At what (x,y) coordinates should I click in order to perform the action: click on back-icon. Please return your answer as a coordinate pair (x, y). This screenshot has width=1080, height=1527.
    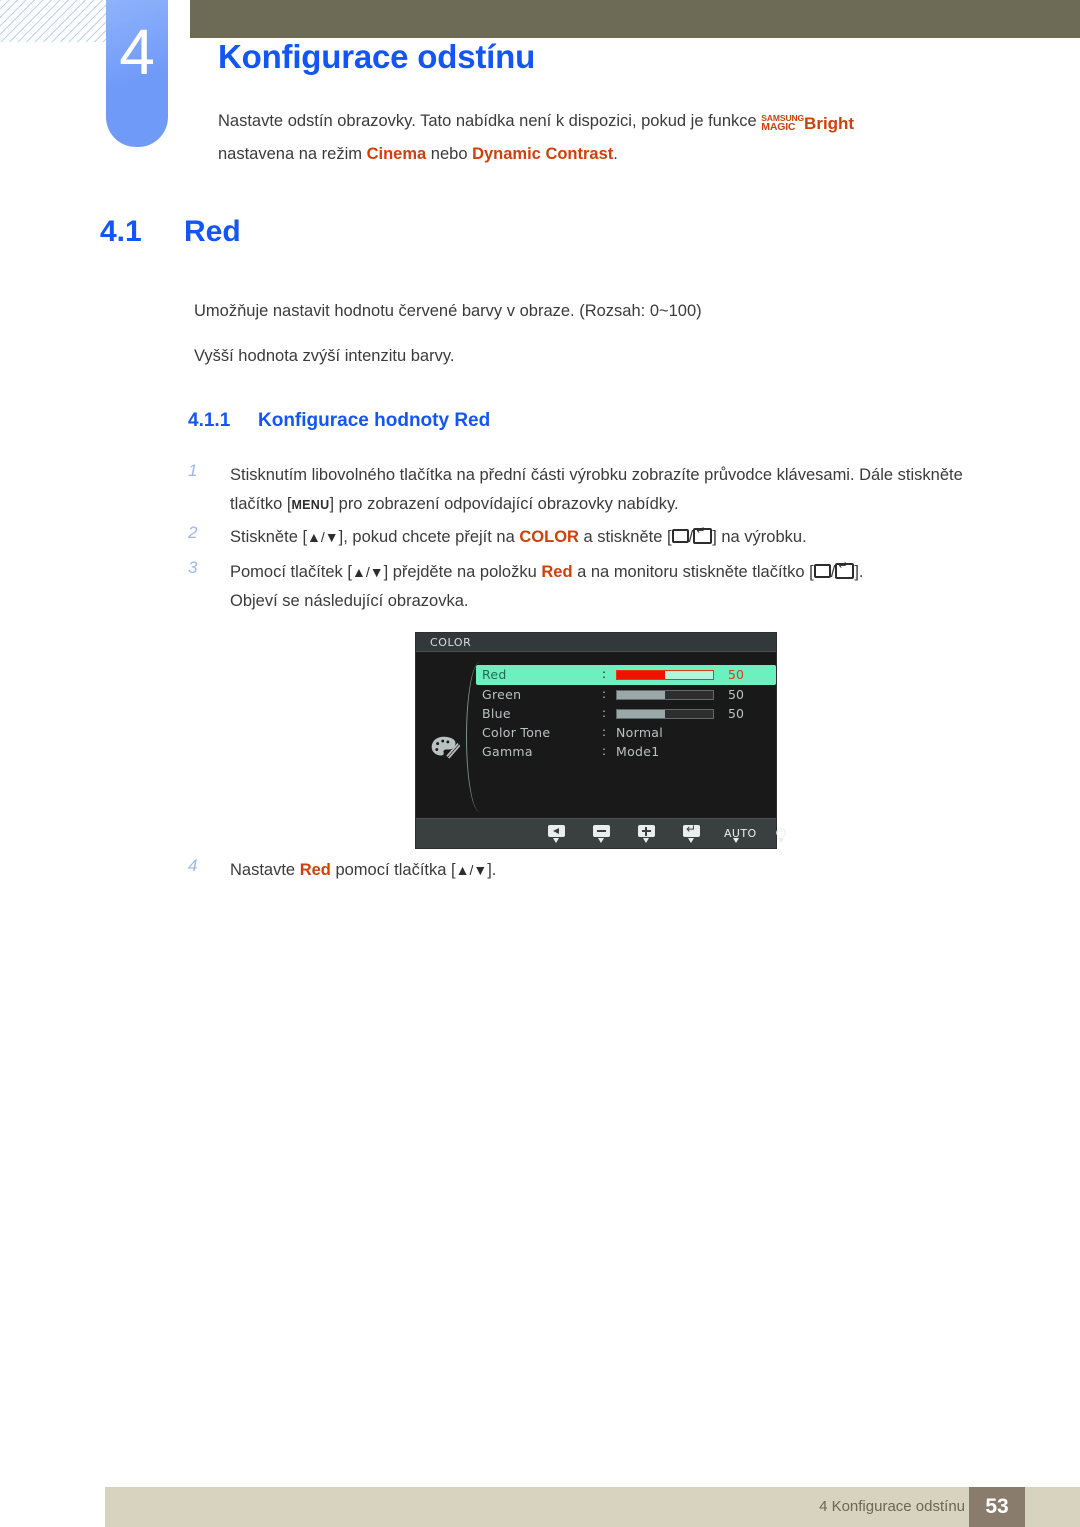
    Looking at the image, I should click on (556, 831).